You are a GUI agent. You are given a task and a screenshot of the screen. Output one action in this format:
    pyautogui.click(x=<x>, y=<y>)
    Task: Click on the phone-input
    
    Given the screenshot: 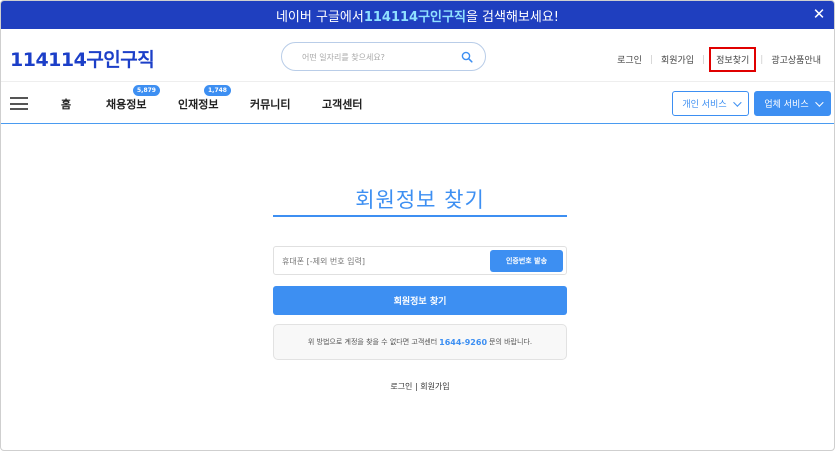 What is the action you would take?
    pyautogui.click(x=382, y=261)
    